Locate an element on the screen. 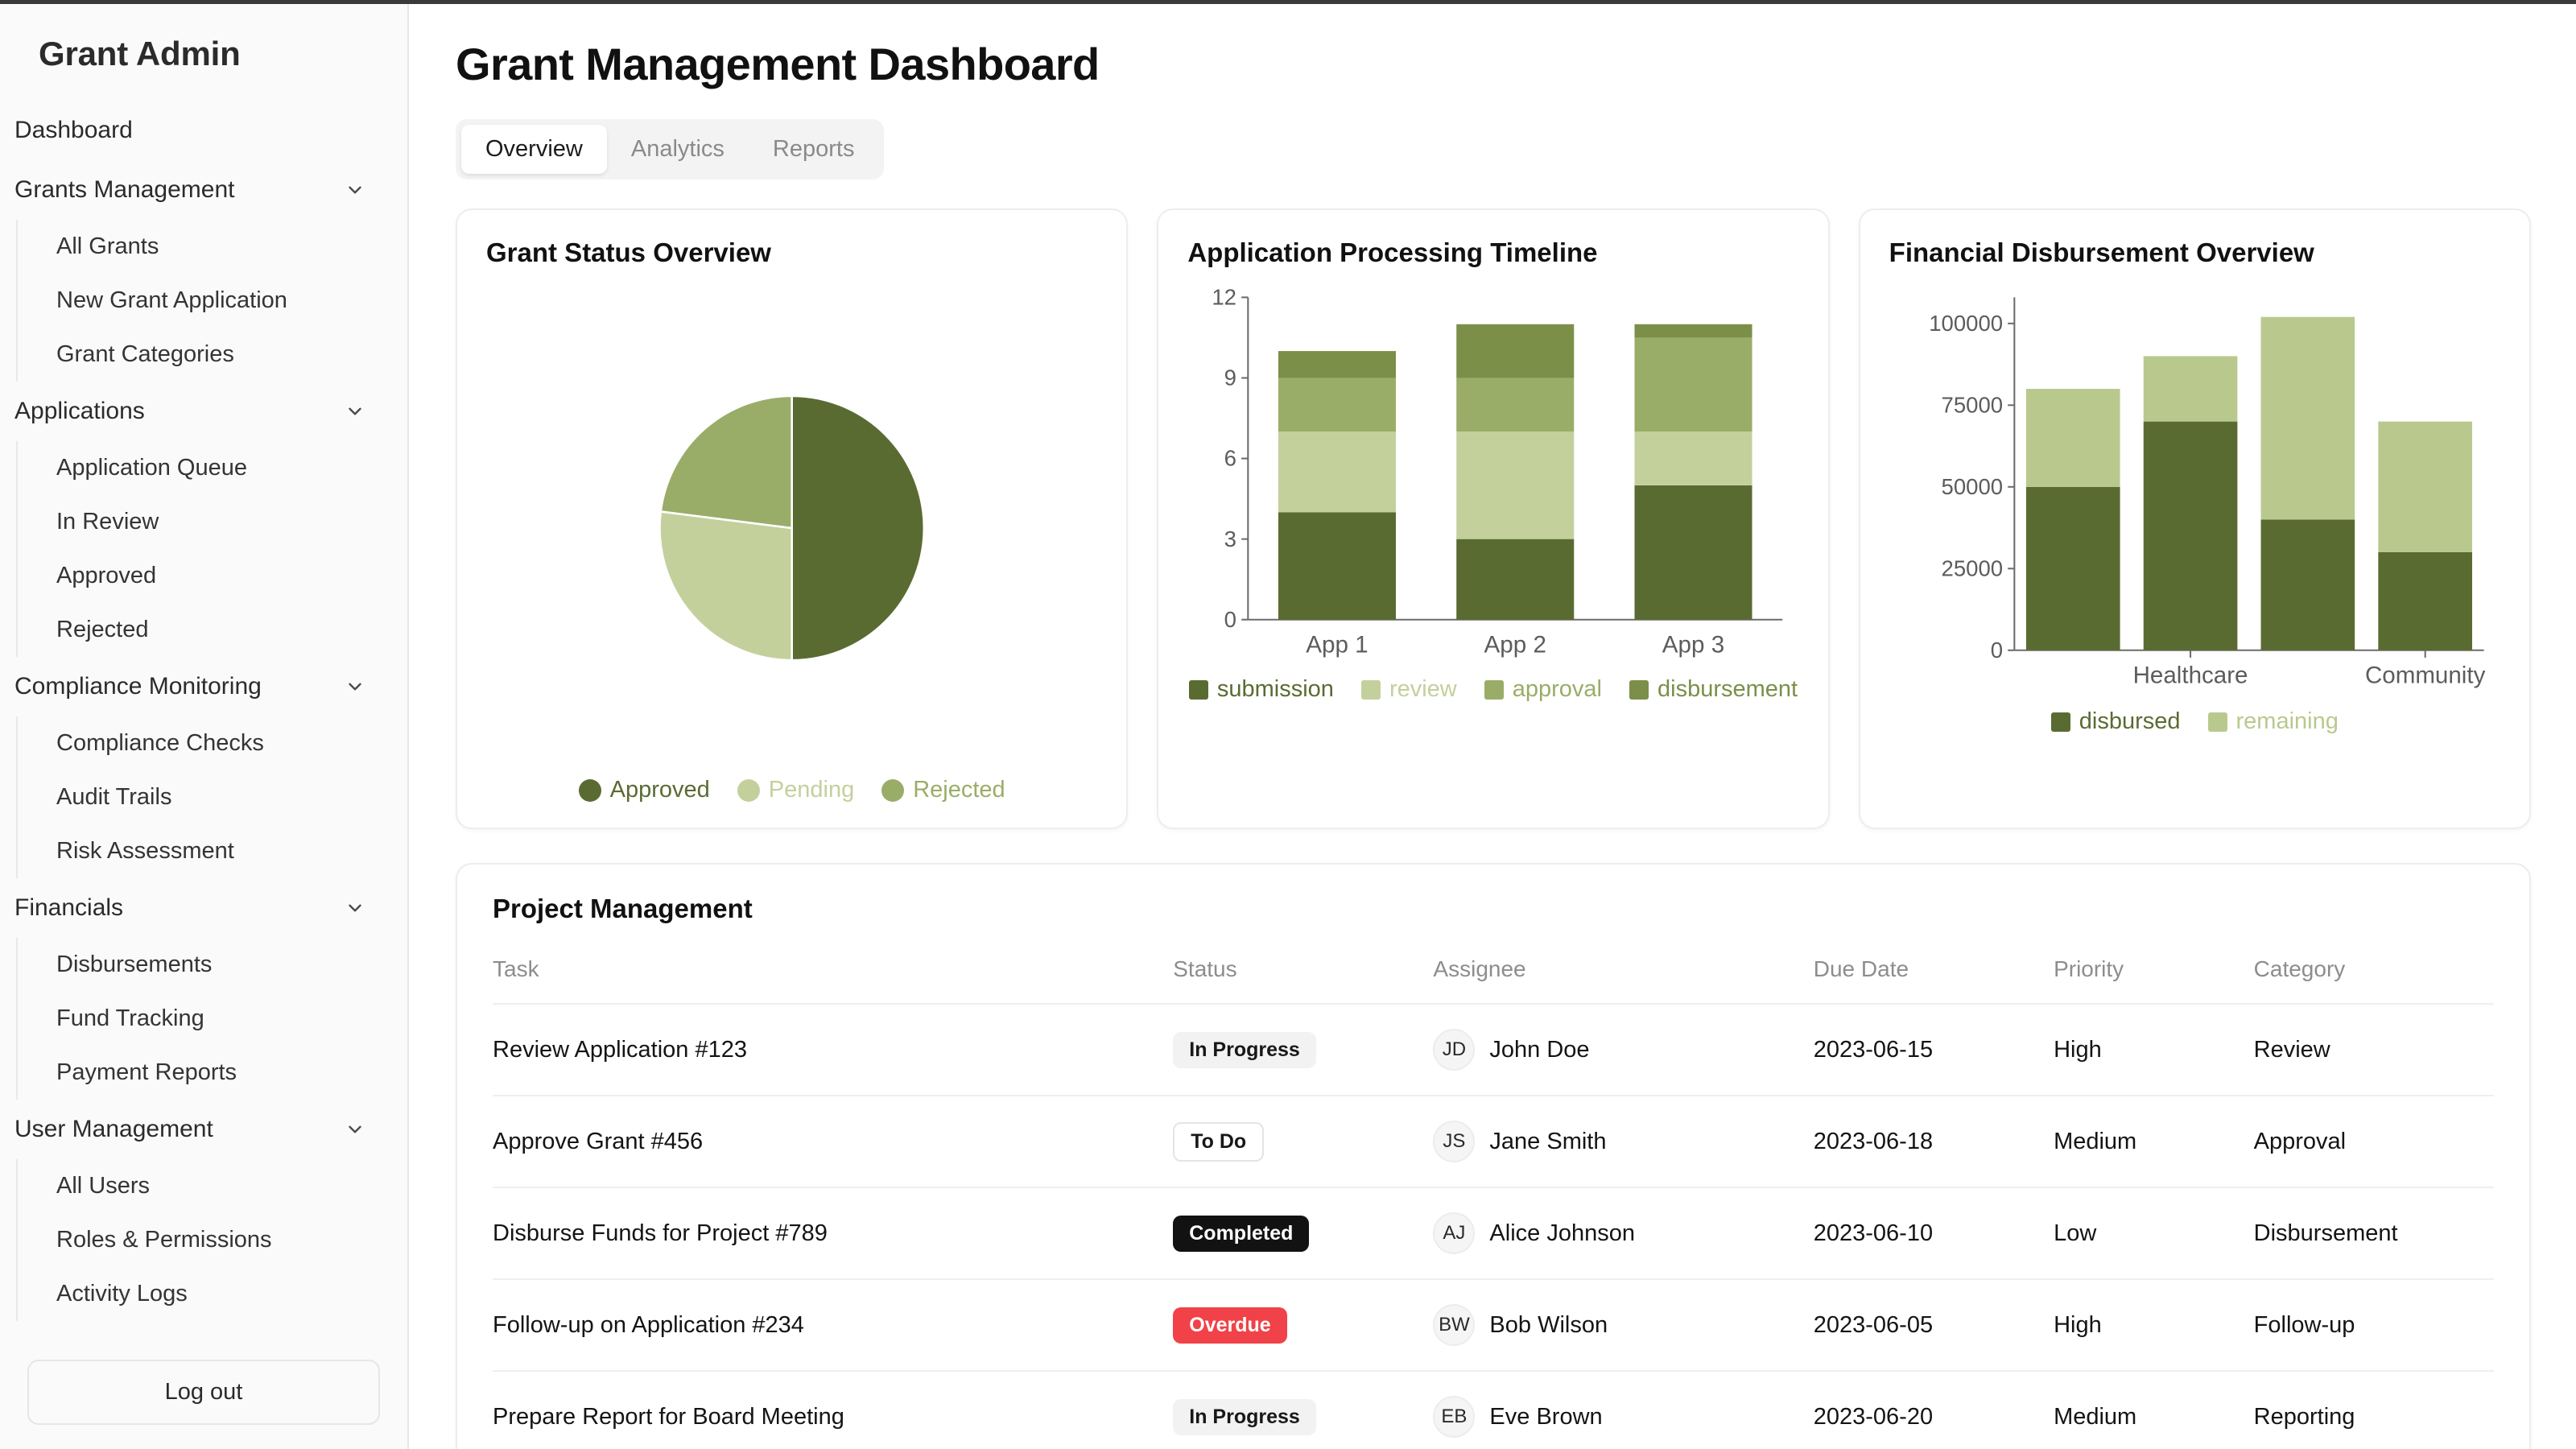  legend-item-submission: submission is located at coordinates (1261, 689).